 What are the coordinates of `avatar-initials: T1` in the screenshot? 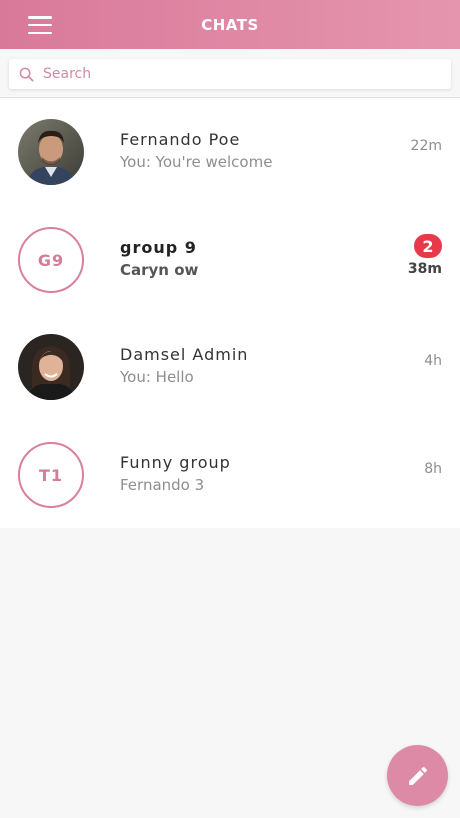 It's located at (51, 475).